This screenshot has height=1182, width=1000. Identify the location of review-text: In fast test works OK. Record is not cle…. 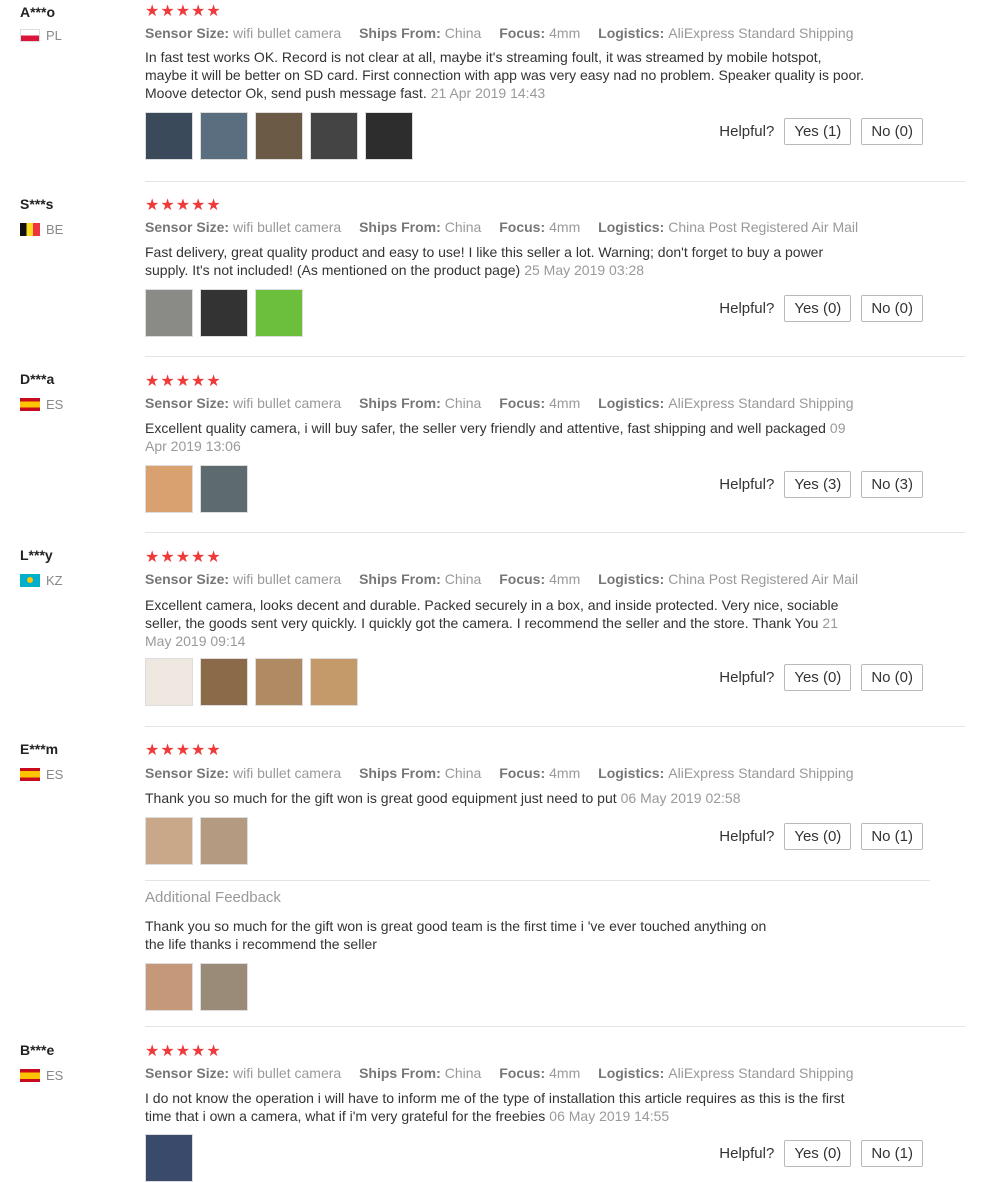
(505, 75).